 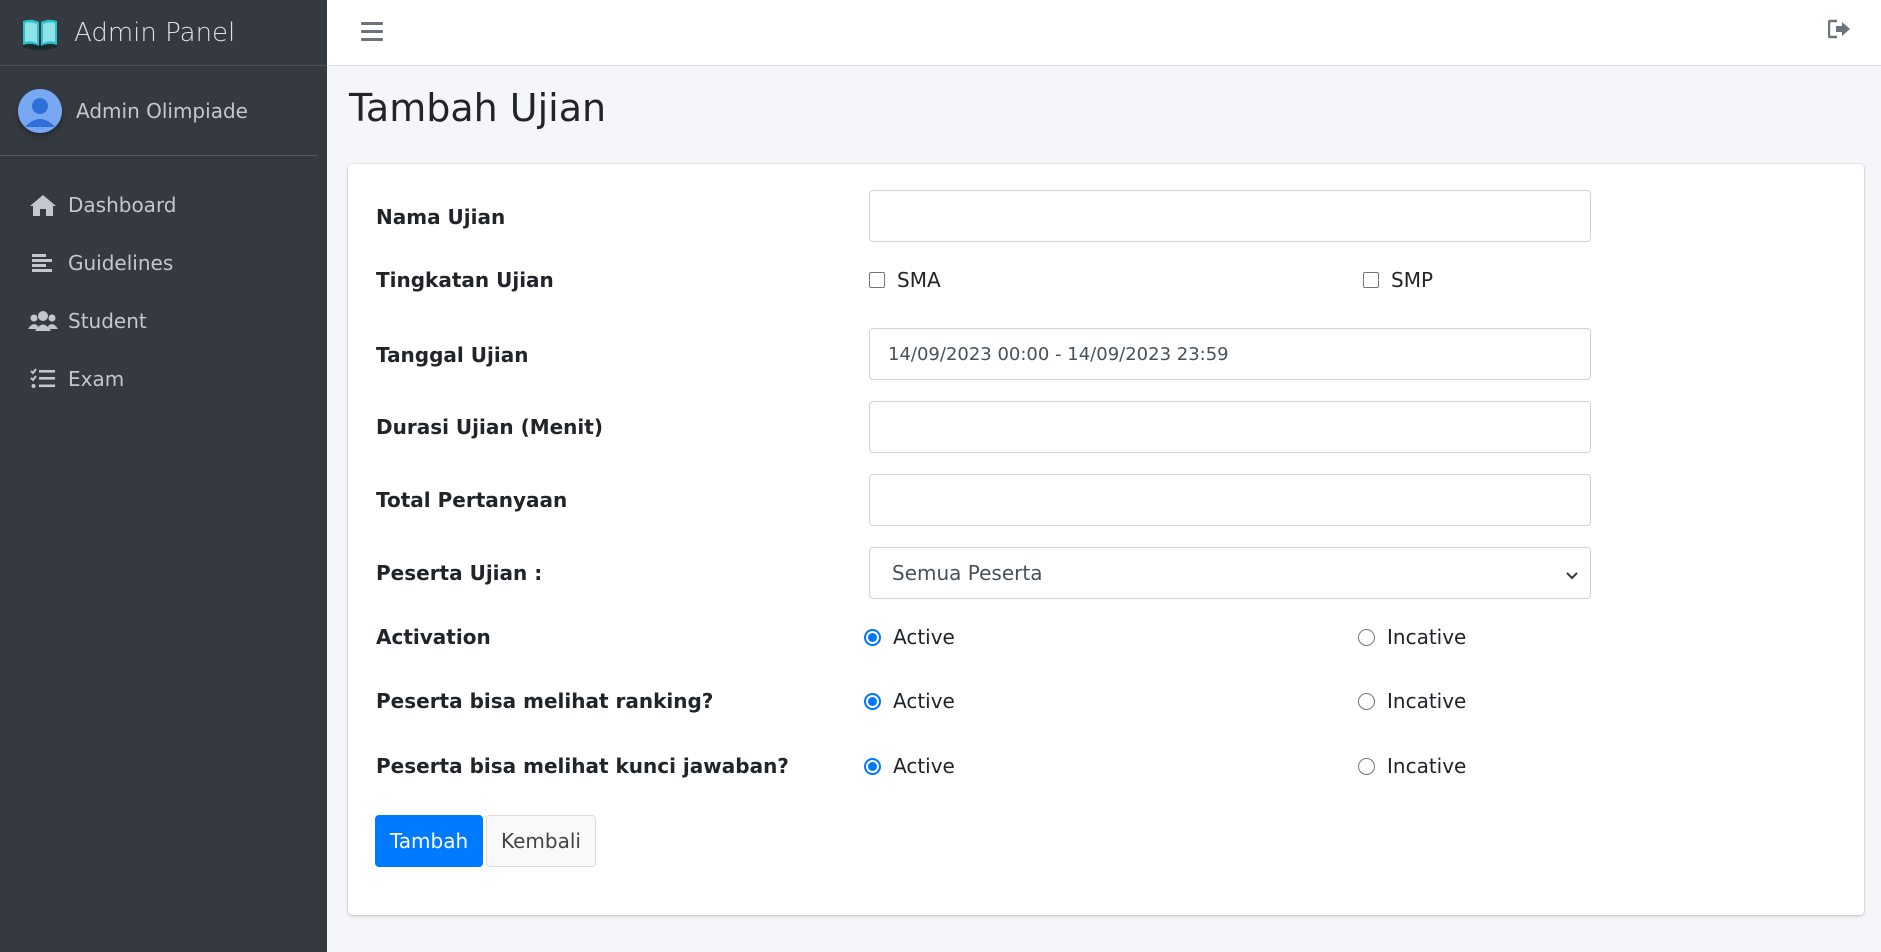 I want to click on activation-inactive-radio: Incative, so click(x=1412, y=637).